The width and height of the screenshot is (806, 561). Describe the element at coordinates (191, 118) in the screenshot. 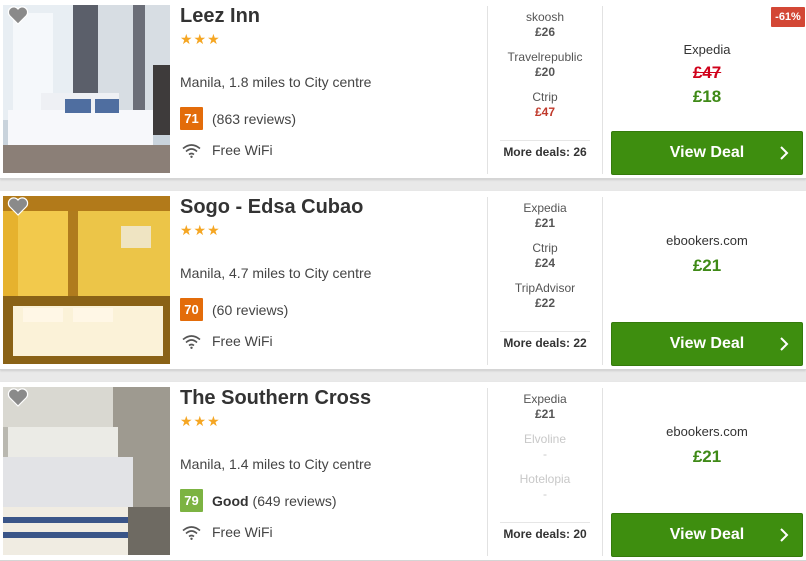

I see `score-badge: 71` at that location.